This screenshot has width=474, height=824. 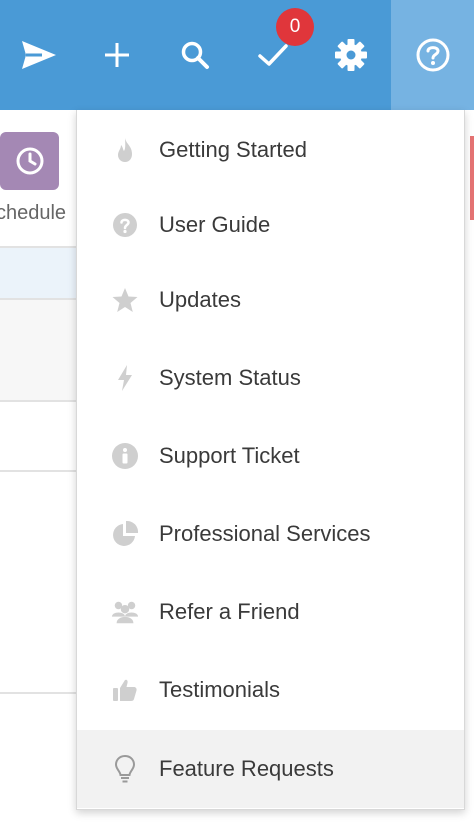 What do you see at coordinates (125, 150) in the screenshot?
I see `flame-icon` at bounding box center [125, 150].